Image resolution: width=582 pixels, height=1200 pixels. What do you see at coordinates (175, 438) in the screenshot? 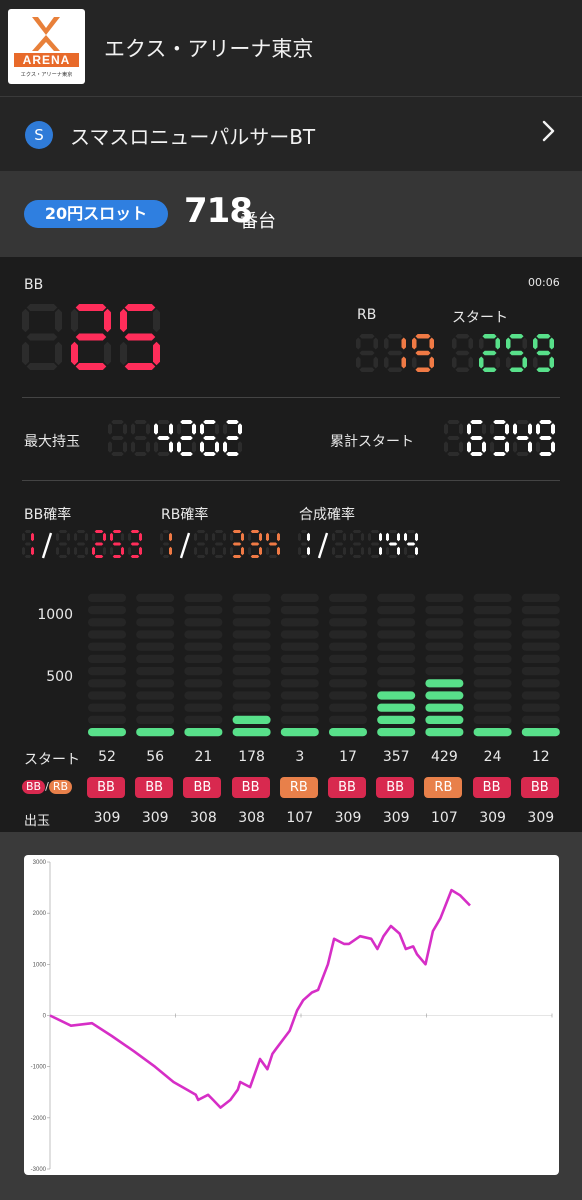
I see `max-balls-display` at bounding box center [175, 438].